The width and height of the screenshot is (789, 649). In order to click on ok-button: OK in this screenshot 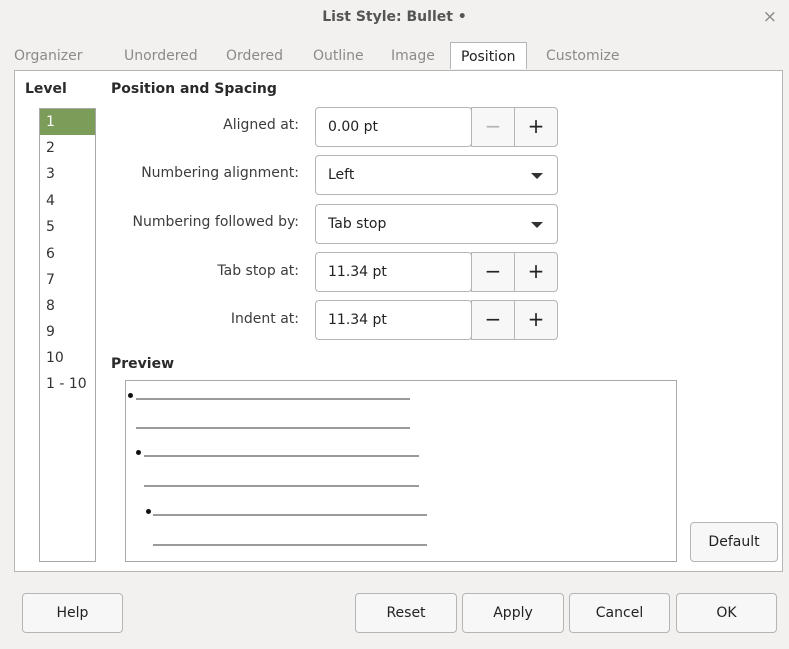, I will do `click(726, 613)`.